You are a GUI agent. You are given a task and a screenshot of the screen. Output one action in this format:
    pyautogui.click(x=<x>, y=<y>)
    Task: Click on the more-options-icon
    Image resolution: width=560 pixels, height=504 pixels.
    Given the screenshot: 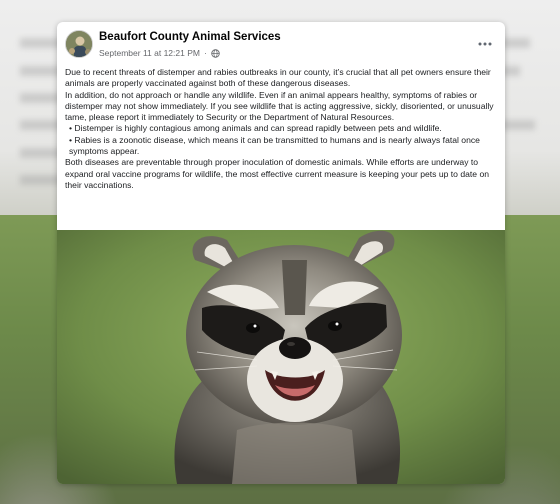 What is the action you would take?
    pyautogui.click(x=485, y=44)
    